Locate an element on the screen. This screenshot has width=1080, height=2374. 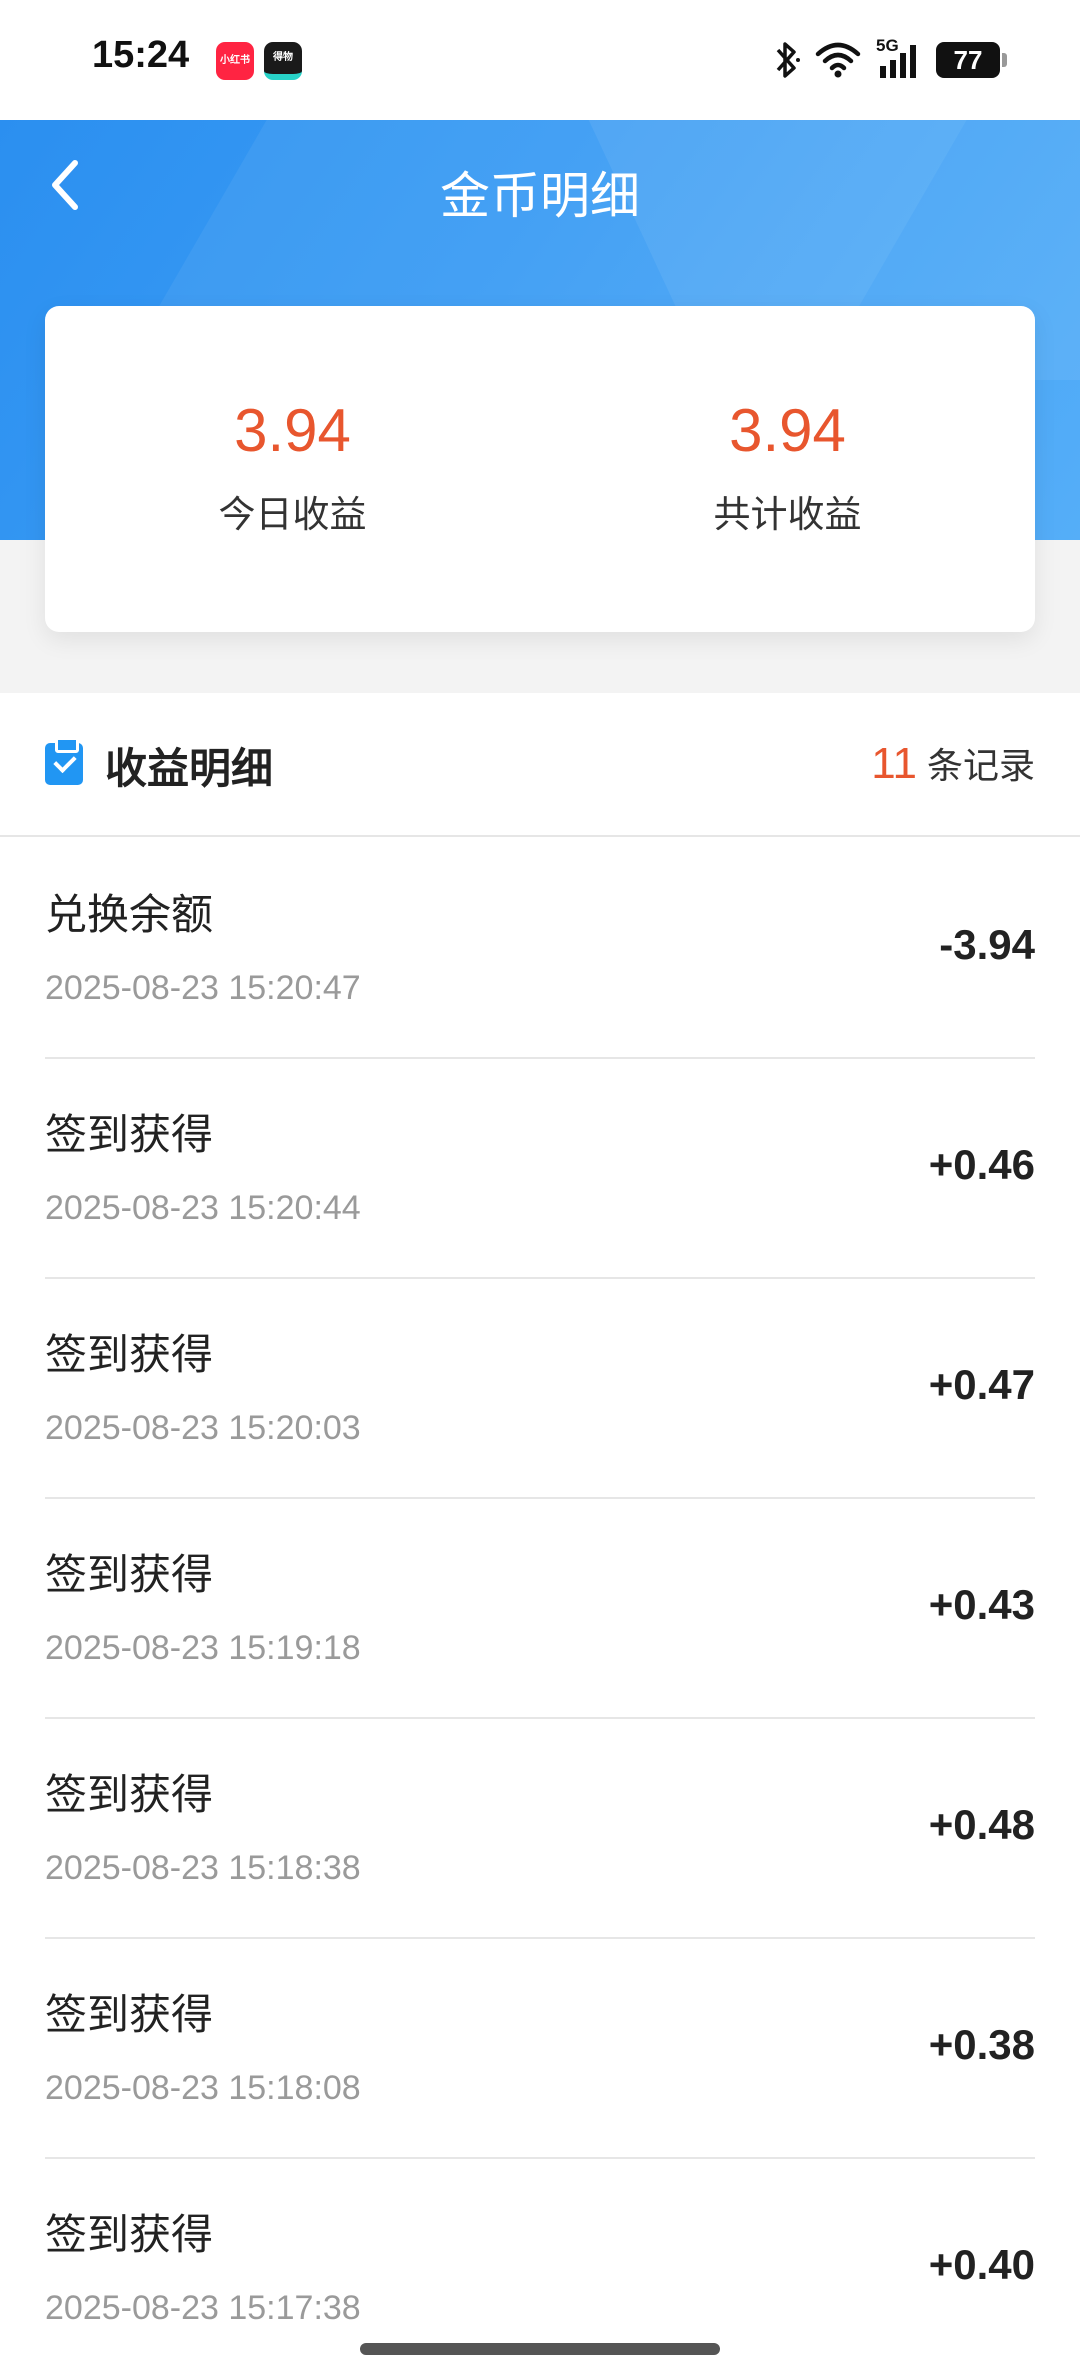
list-item: 签到获得 2025-08-23 15:18:08 +0.38 is located at coordinates (540, 2049).